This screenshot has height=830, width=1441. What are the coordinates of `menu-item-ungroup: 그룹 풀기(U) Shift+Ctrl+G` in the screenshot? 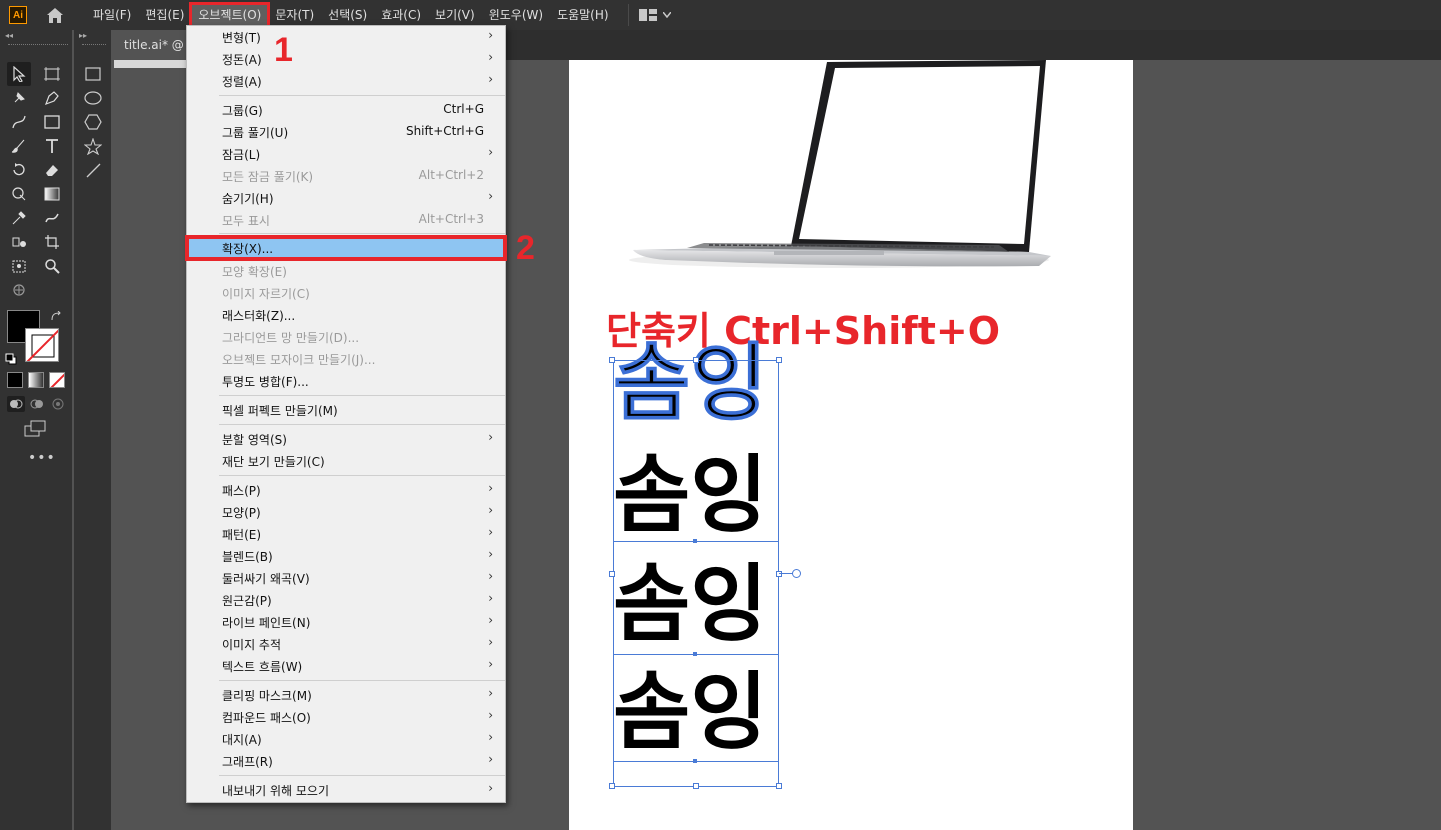 It's located at (346, 132).